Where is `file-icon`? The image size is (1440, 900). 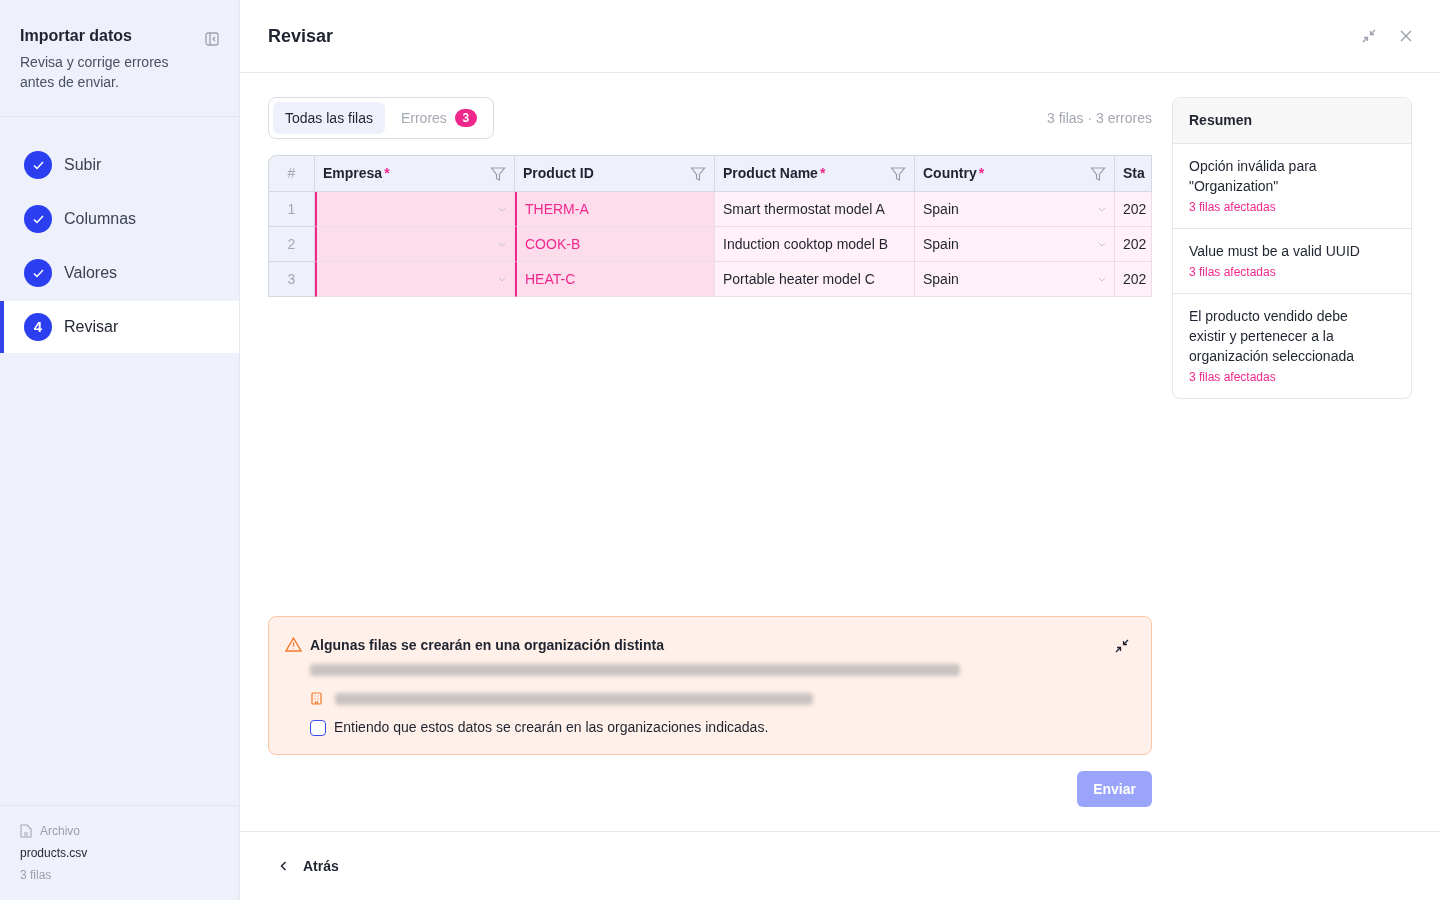
file-icon is located at coordinates (26, 831).